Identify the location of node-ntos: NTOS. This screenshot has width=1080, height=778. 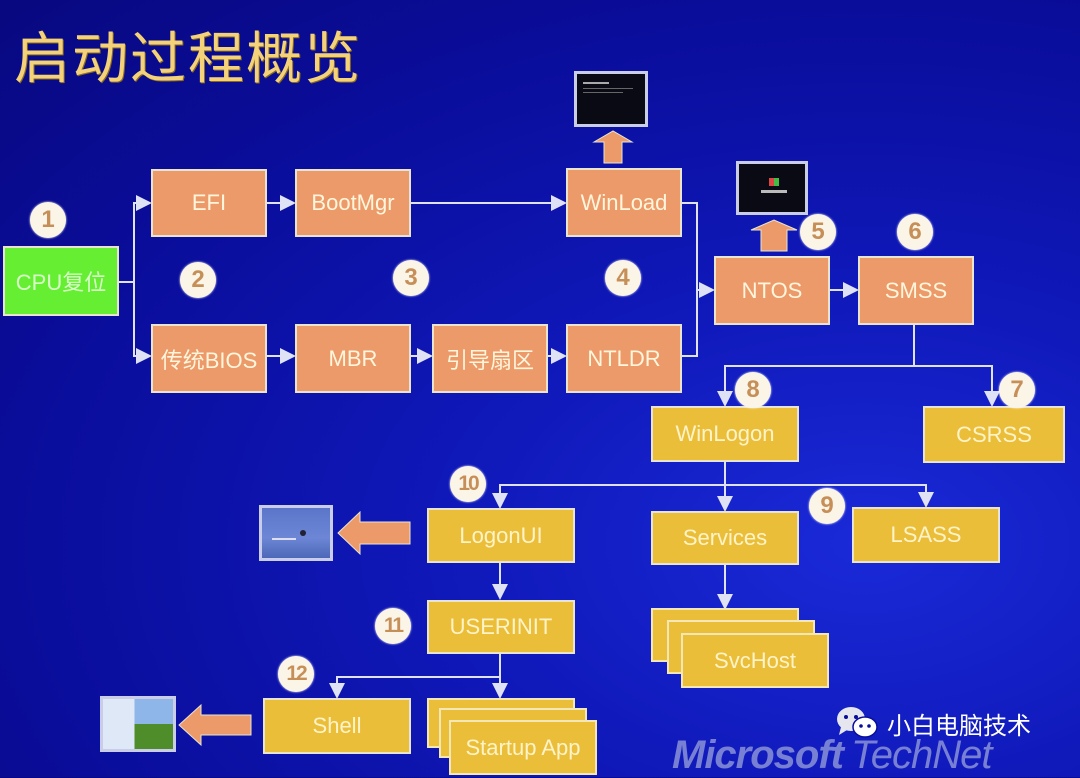
(772, 290).